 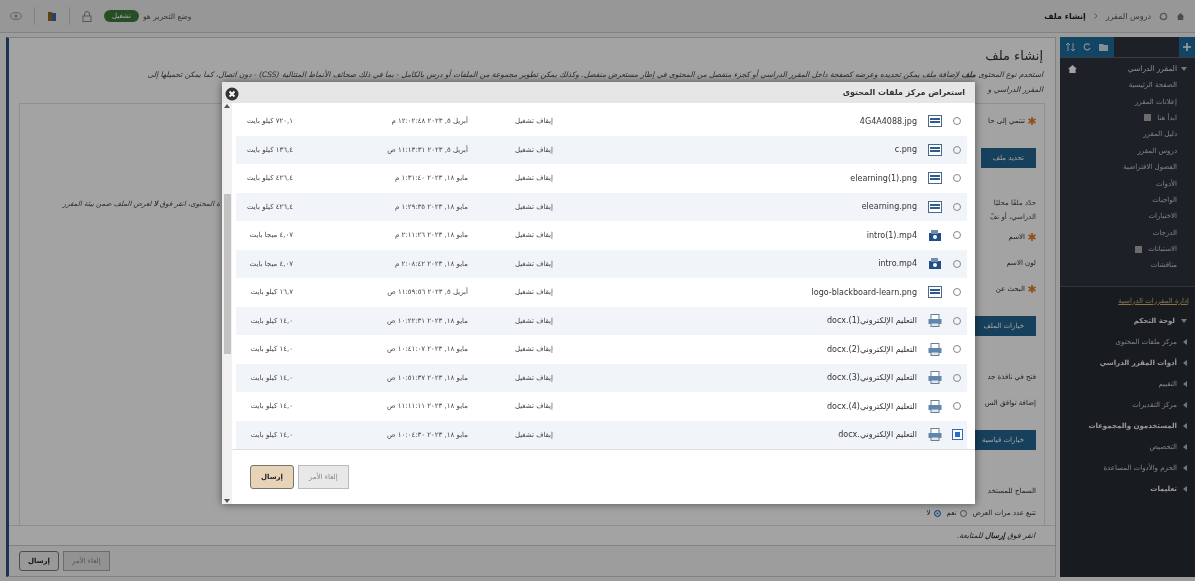 What do you see at coordinates (1103, 47) in the screenshot?
I see `folder-icon` at bounding box center [1103, 47].